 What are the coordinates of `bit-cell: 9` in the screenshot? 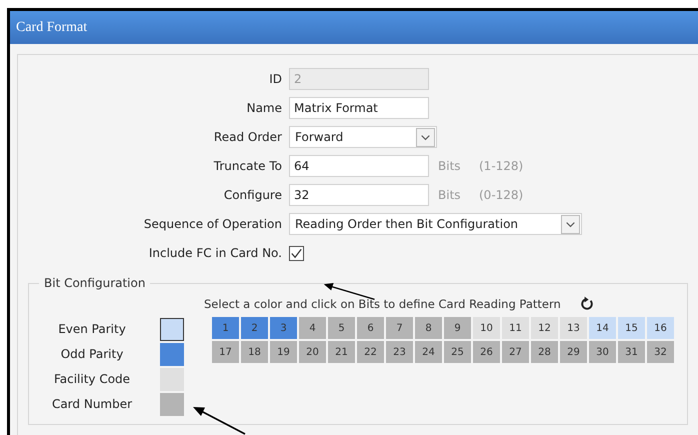 It's located at (457, 328).